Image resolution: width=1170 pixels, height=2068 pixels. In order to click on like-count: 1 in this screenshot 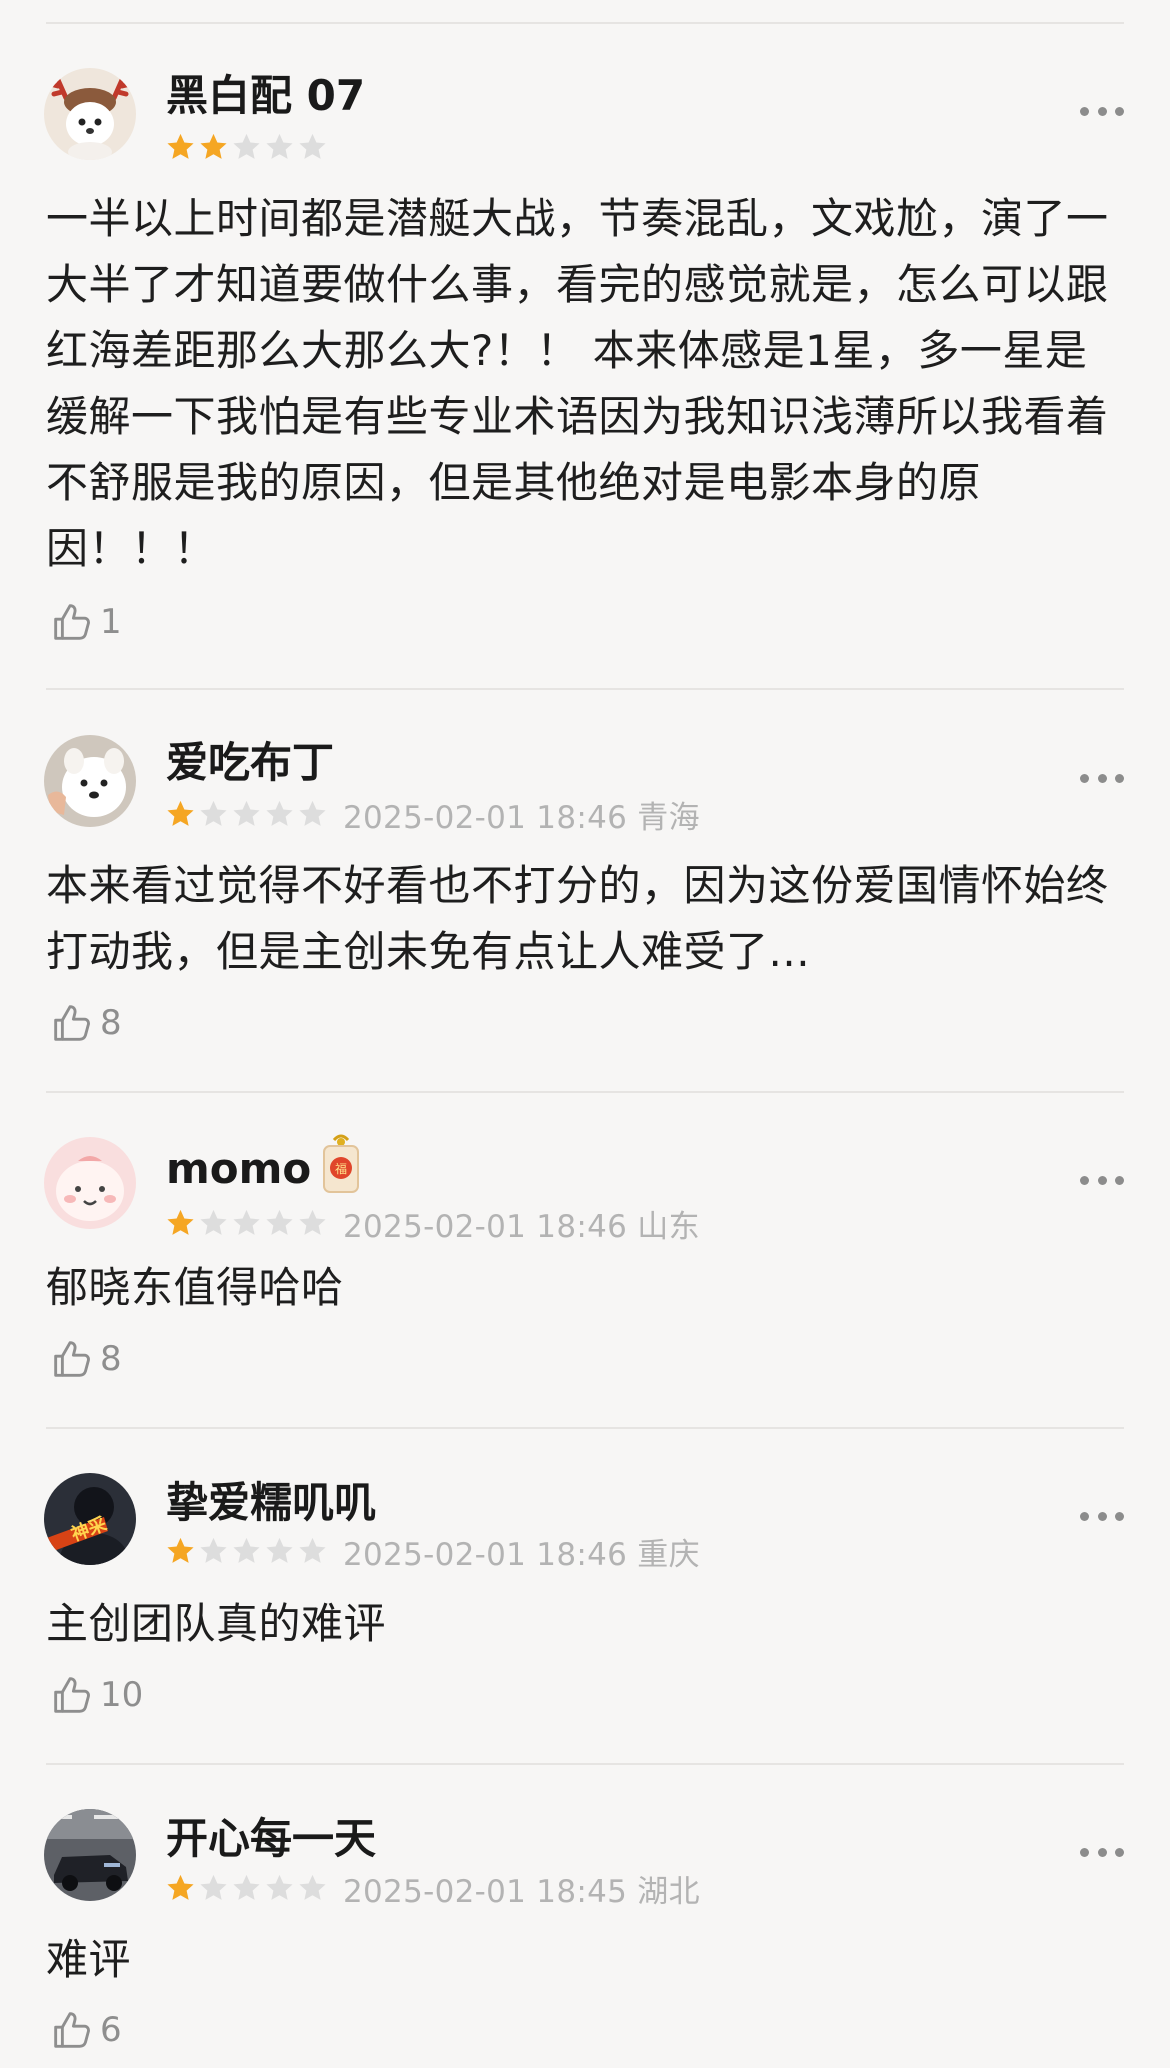, I will do `click(111, 622)`.